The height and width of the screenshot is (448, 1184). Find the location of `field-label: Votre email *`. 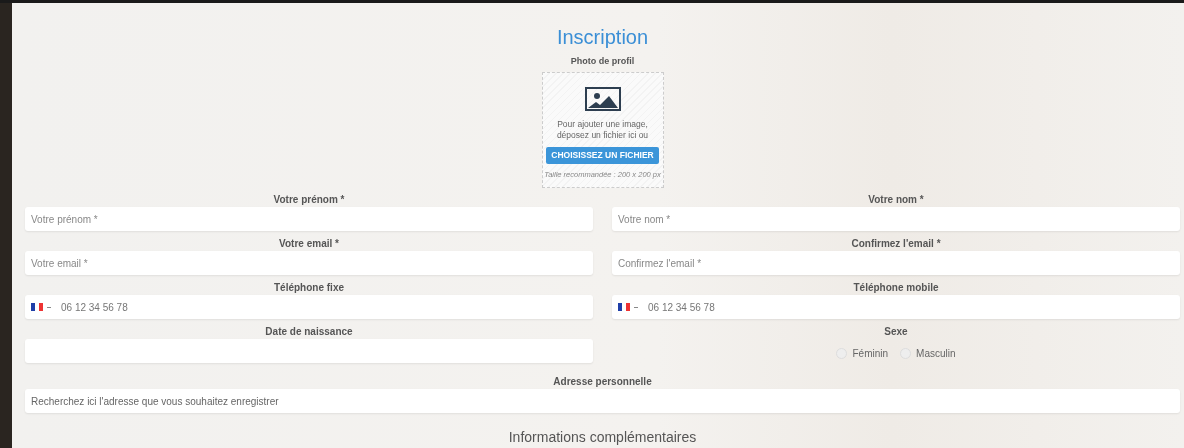

field-label: Votre email * is located at coordinates (309, 244).